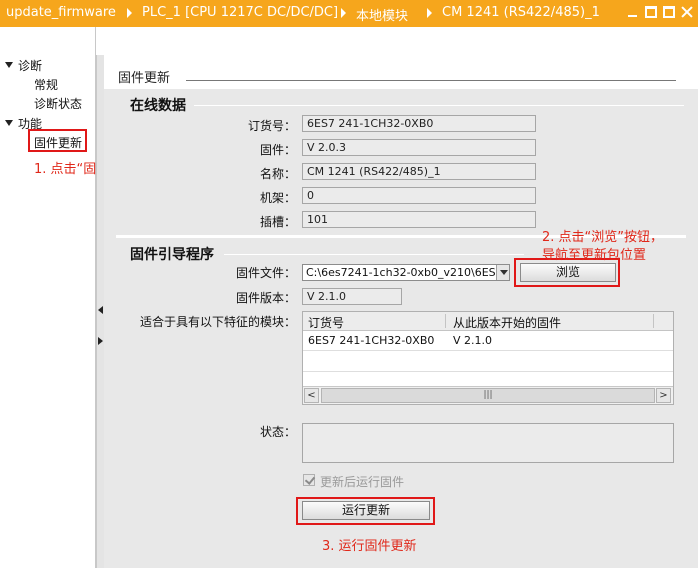 The height and width of the screenshot is (568, 698). Describe the element at coordinates (473, 340) in the screenshot. I see `cell-firmware-version: V 2.1.0` at that location.